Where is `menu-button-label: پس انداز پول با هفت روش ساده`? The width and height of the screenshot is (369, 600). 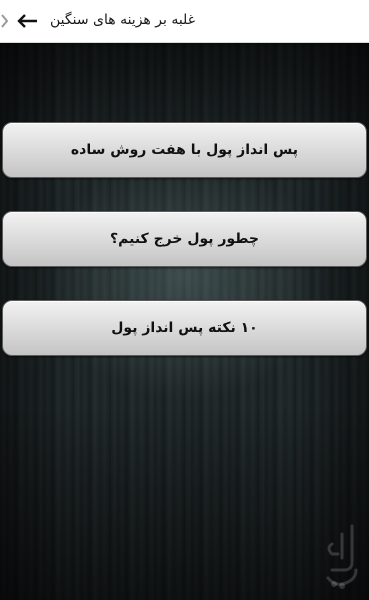 menu-button-label: پس انداز پول با هفت روش ساده is located at coordinates (184, 150).